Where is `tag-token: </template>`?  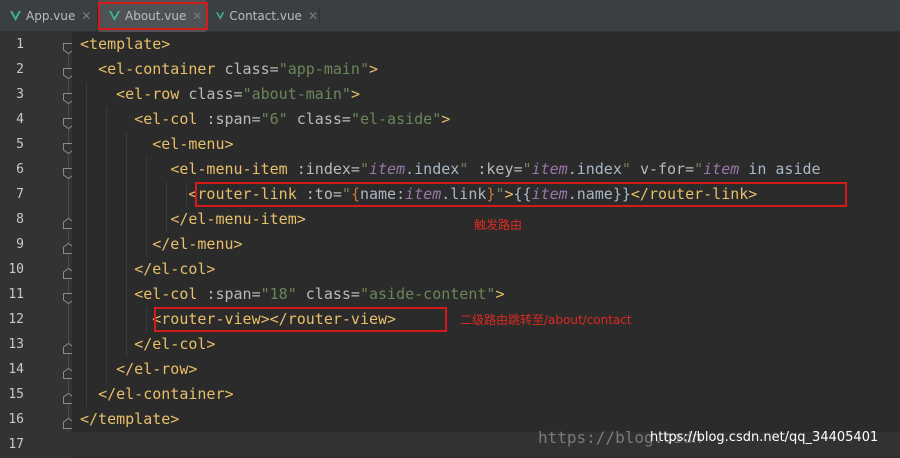
tag-token: </template> is located at coordinates (130, 419).